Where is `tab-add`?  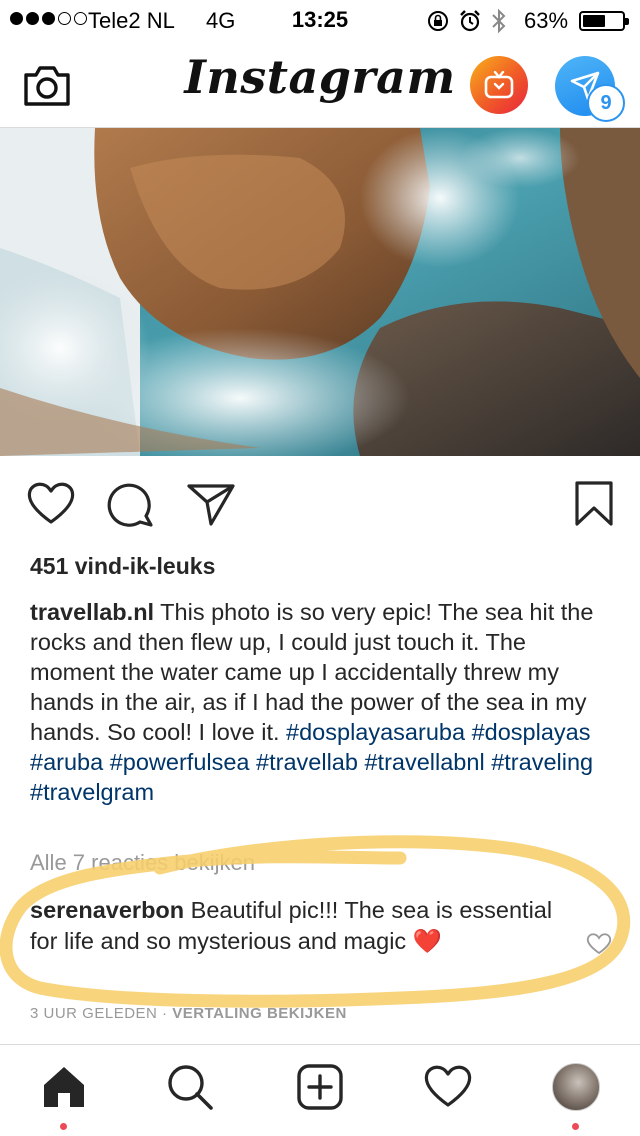
tab-add is located at coordinates (320, 1095).